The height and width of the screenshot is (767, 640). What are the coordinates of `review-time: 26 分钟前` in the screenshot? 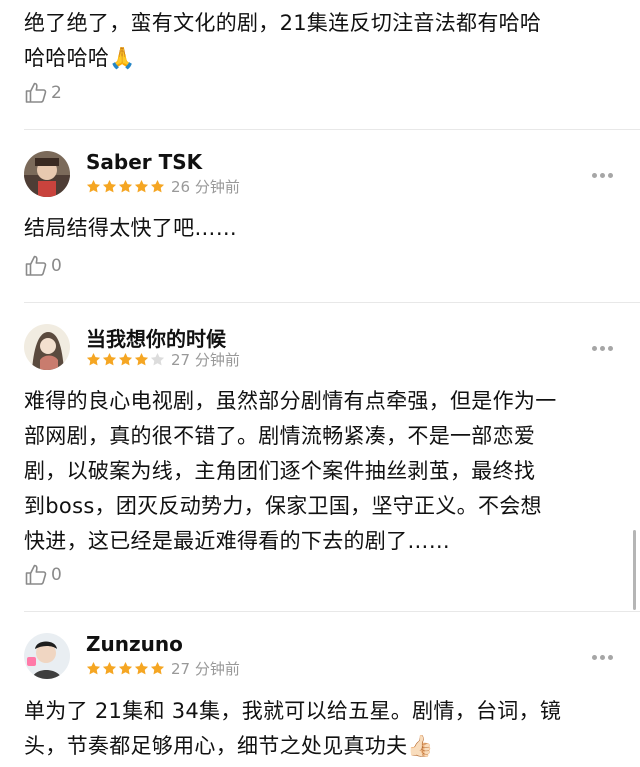 It's located at (205, 187).